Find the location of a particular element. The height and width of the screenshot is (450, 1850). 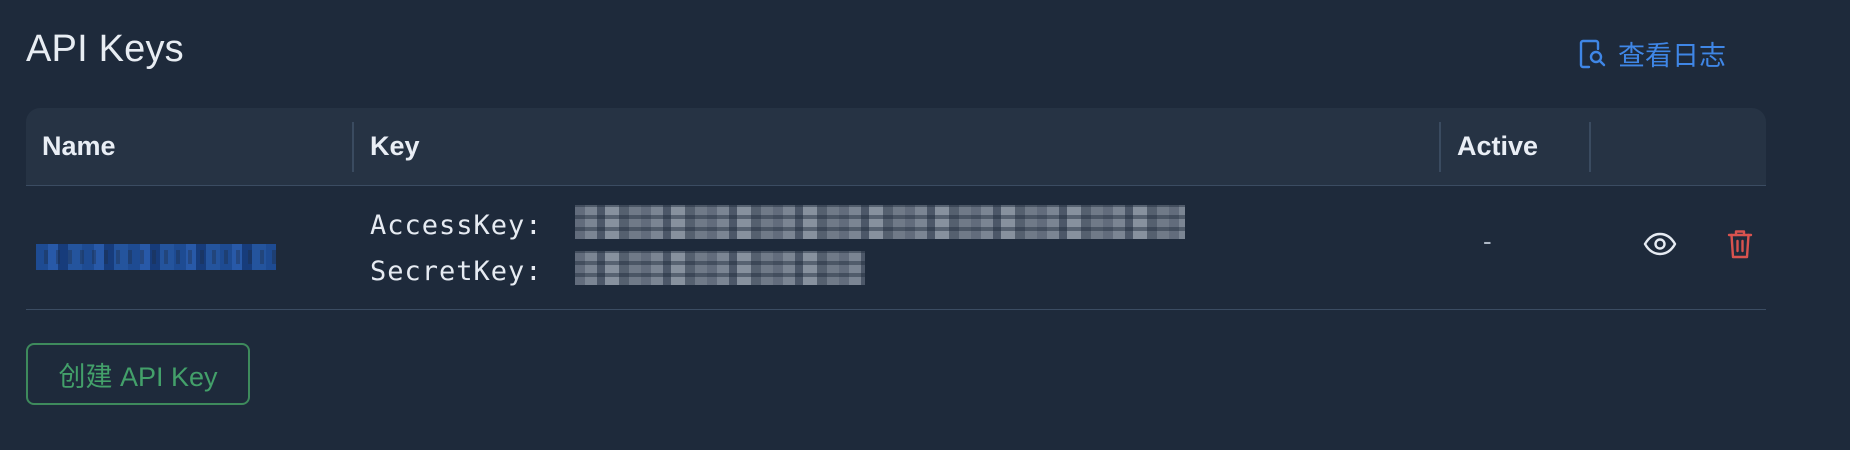

view-logs-link: 查看日志 is located at coordinates (1652, 53).